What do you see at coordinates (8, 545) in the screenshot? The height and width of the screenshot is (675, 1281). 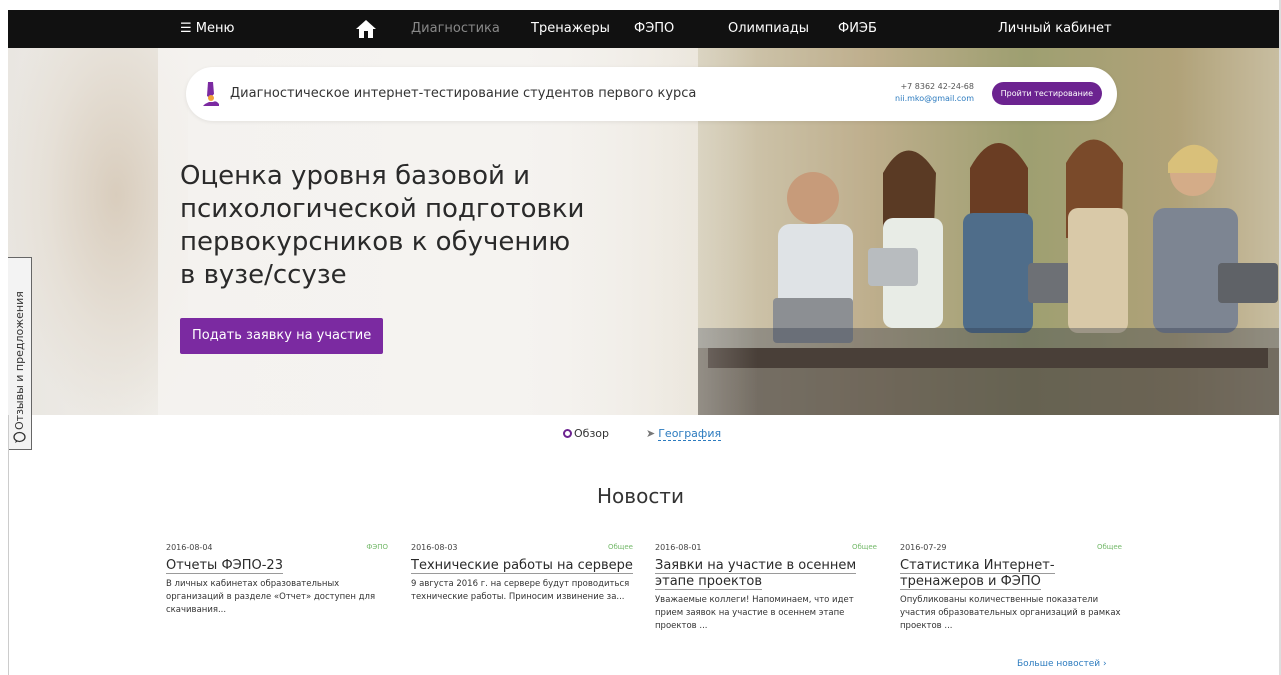 I see `page-border-left` at bounding box center [8, 545].